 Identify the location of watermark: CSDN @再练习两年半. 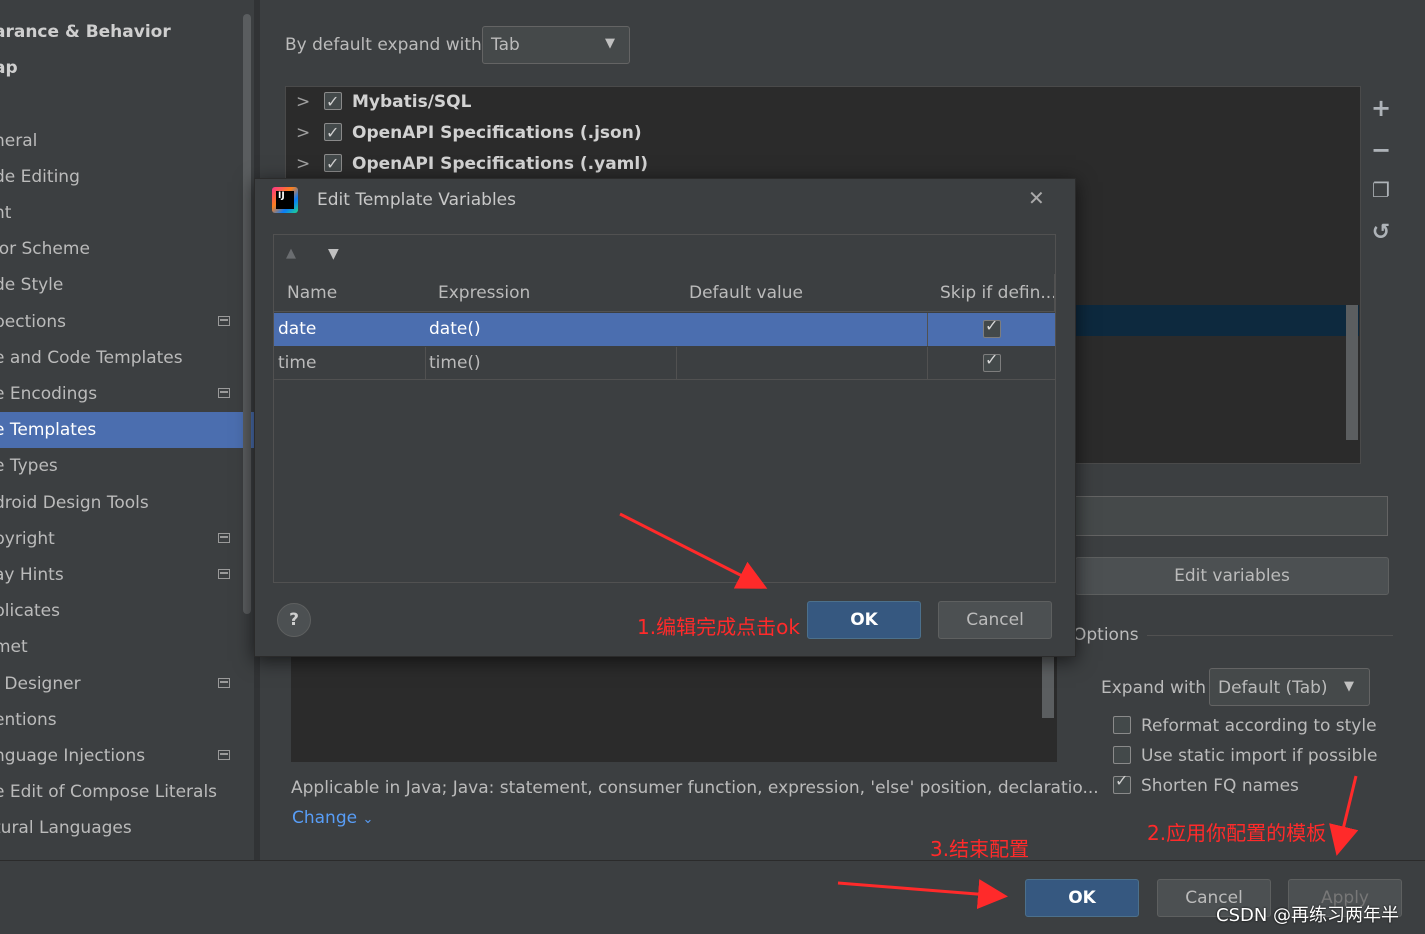
(1308, 915).